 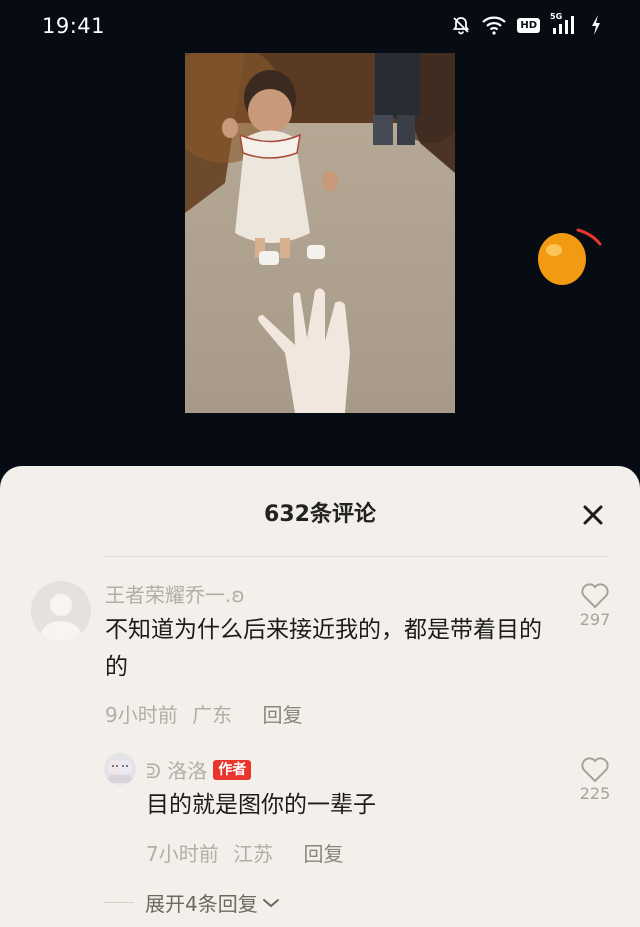 I want to click on like-button: 297, so click(x=595, y=605).